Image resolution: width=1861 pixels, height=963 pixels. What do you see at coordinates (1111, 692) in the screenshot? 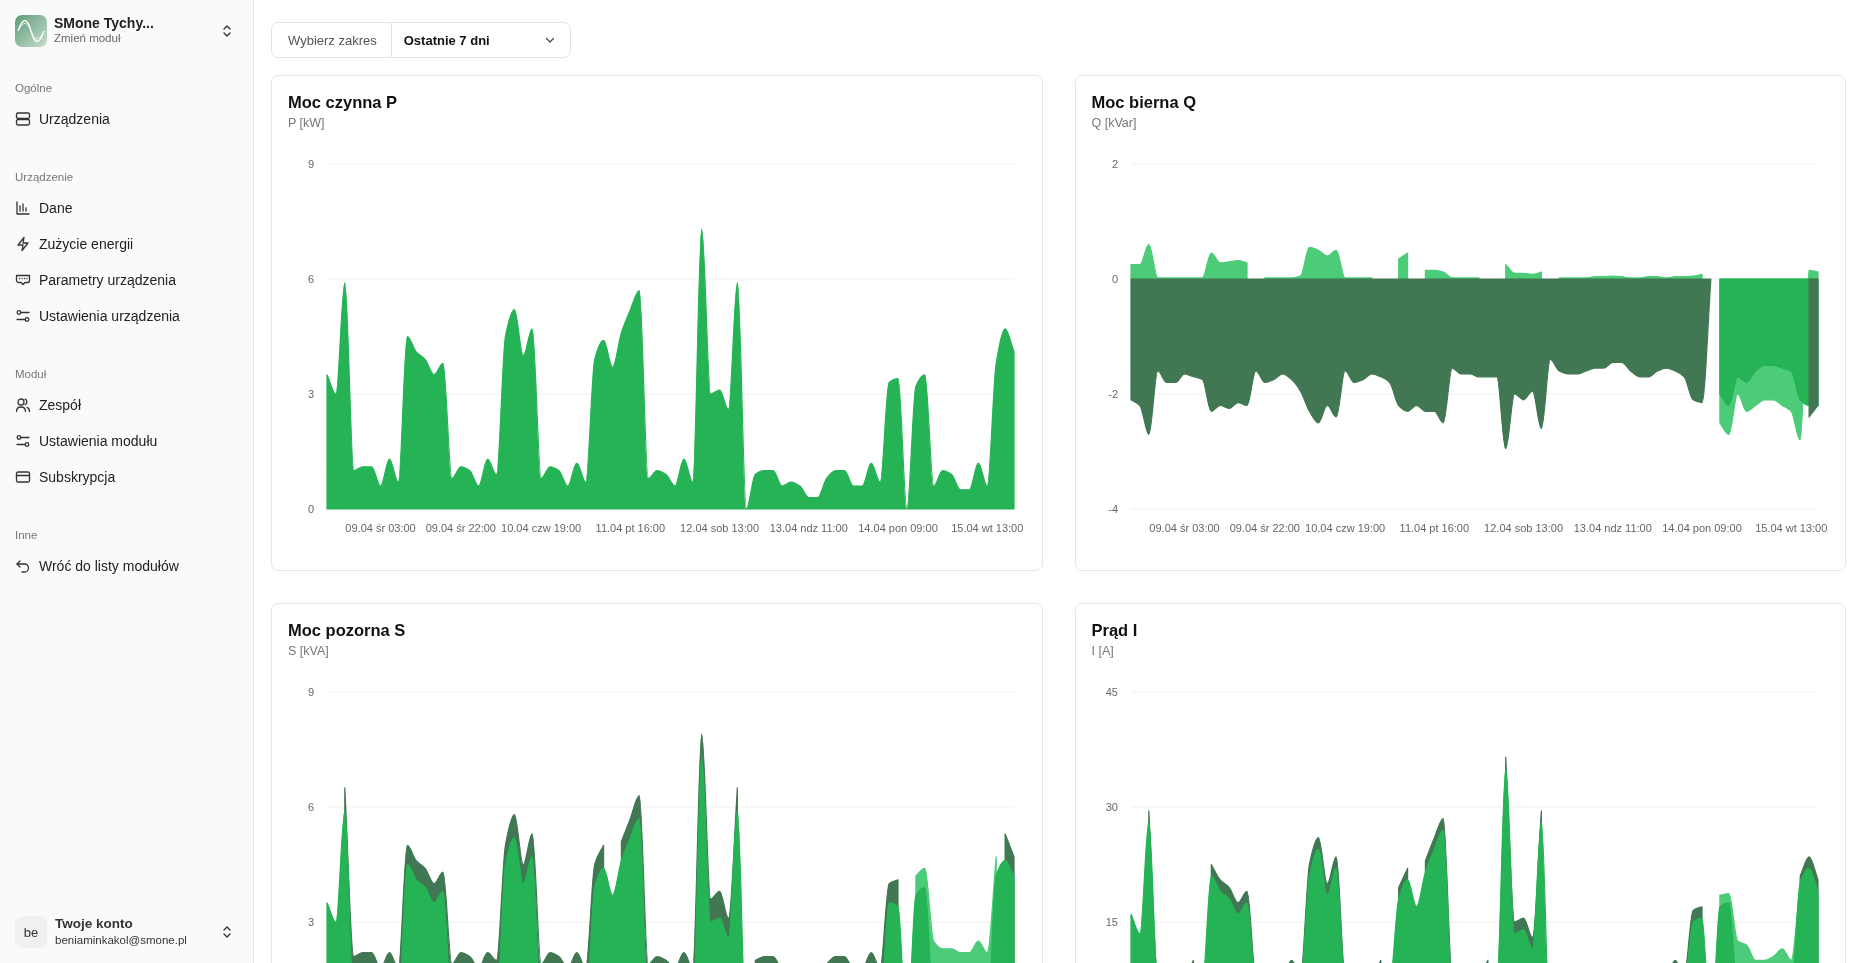
I see `axis-label: 45` at bounding box center [1111, 692].